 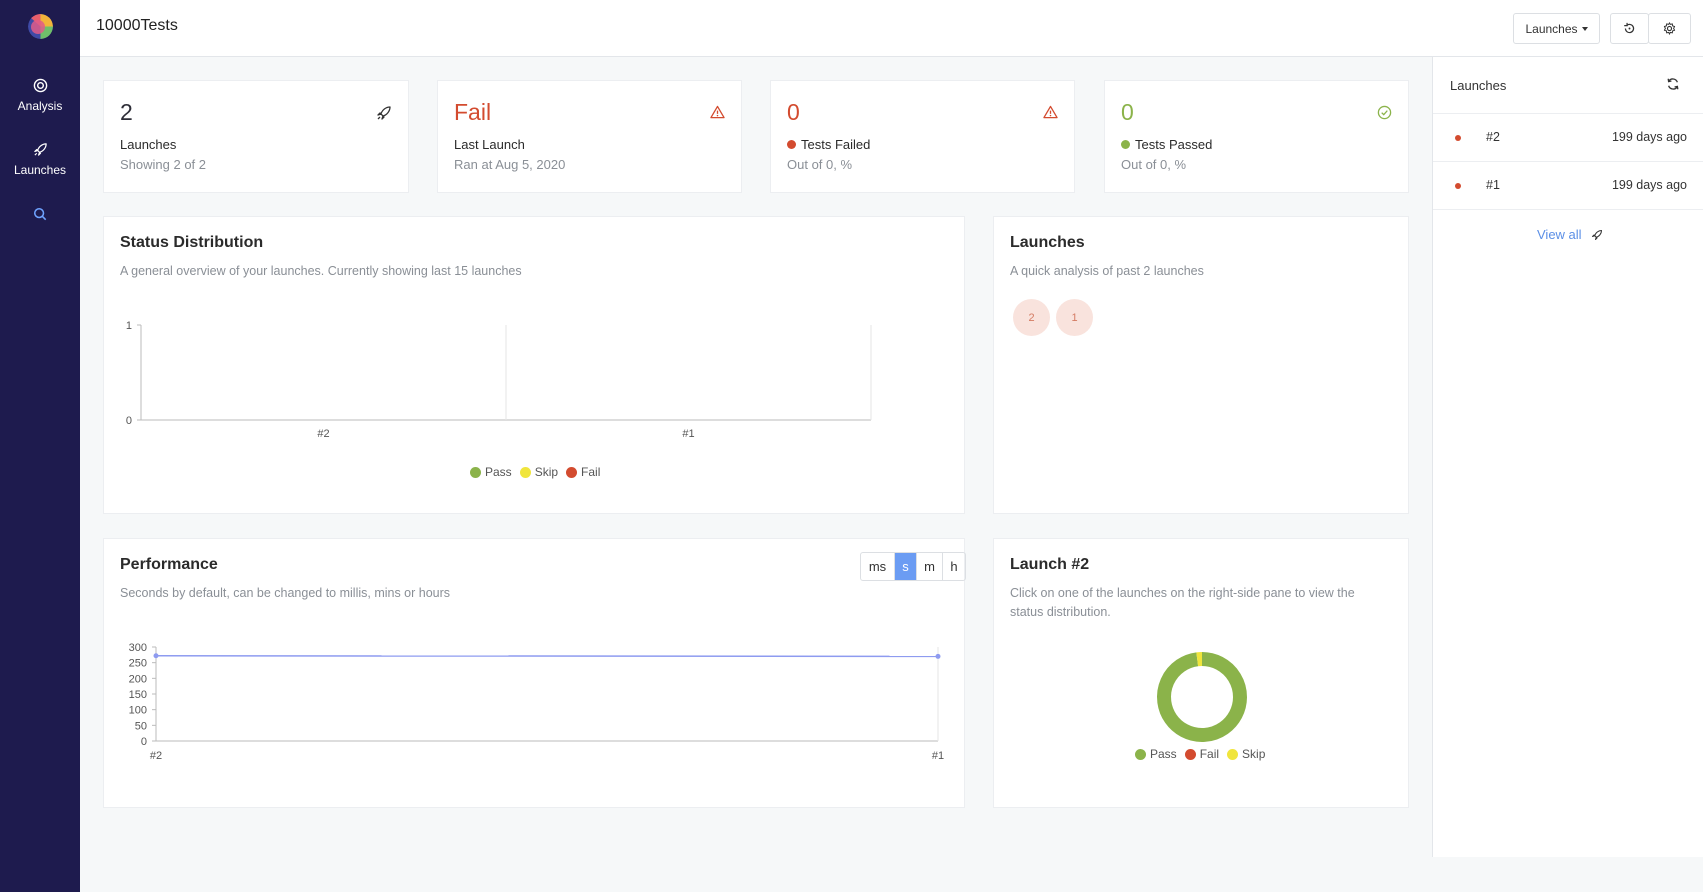 What do you see at coordinates (1074, 317) in the screenshot?
I see `launch-bubble-1: 1` at bounding box center [1074, 317].